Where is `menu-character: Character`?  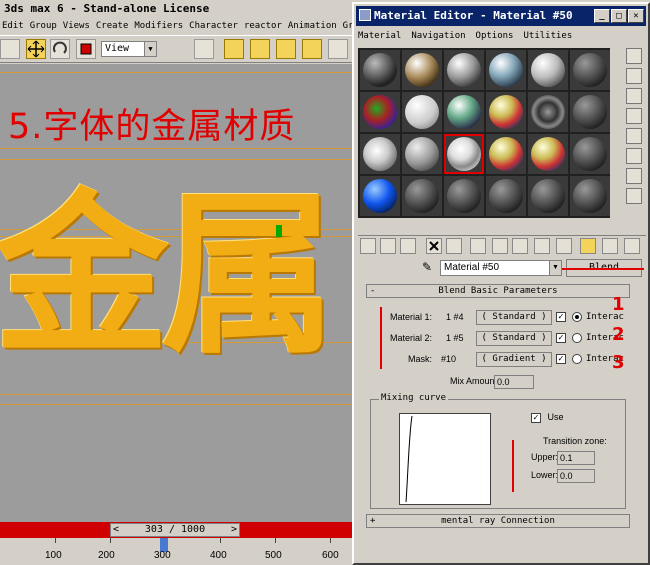 menu-character: Character is located at coordinates (213, 26).